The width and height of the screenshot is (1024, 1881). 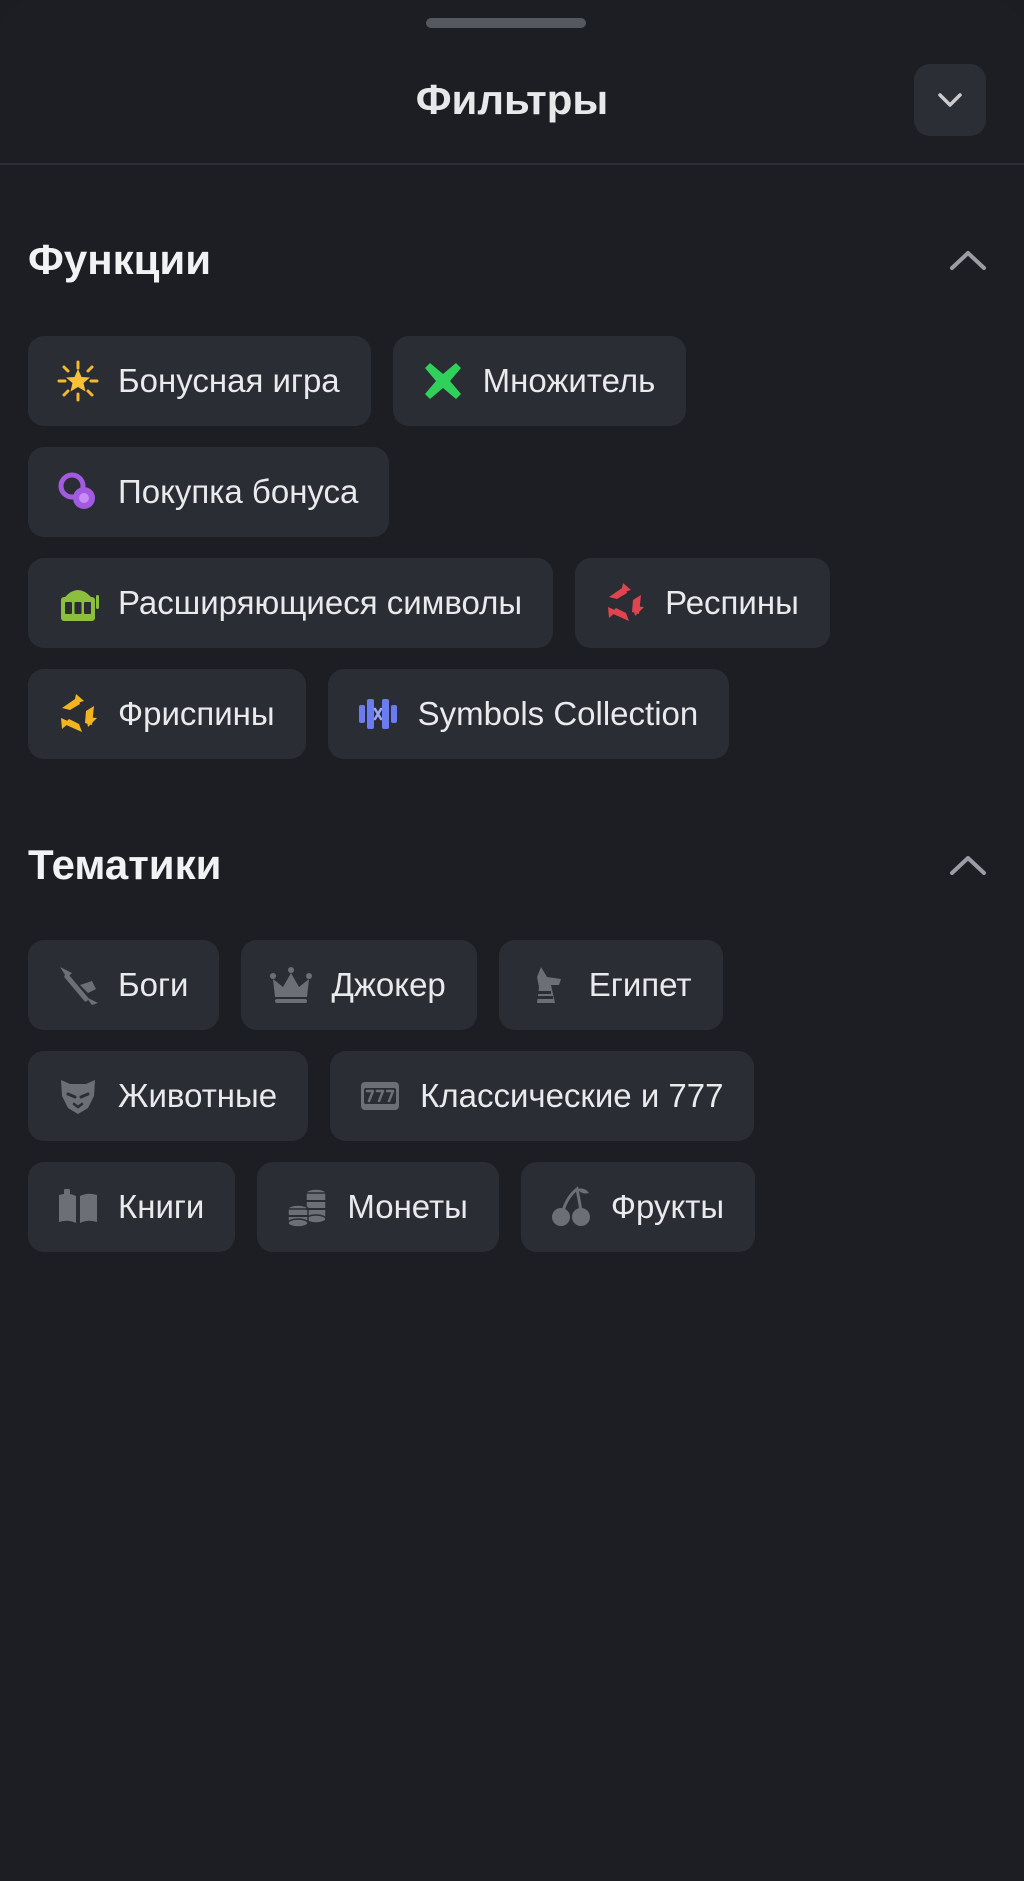 I want to click on chip-egypt: Египет, so click(x=610, y=985).